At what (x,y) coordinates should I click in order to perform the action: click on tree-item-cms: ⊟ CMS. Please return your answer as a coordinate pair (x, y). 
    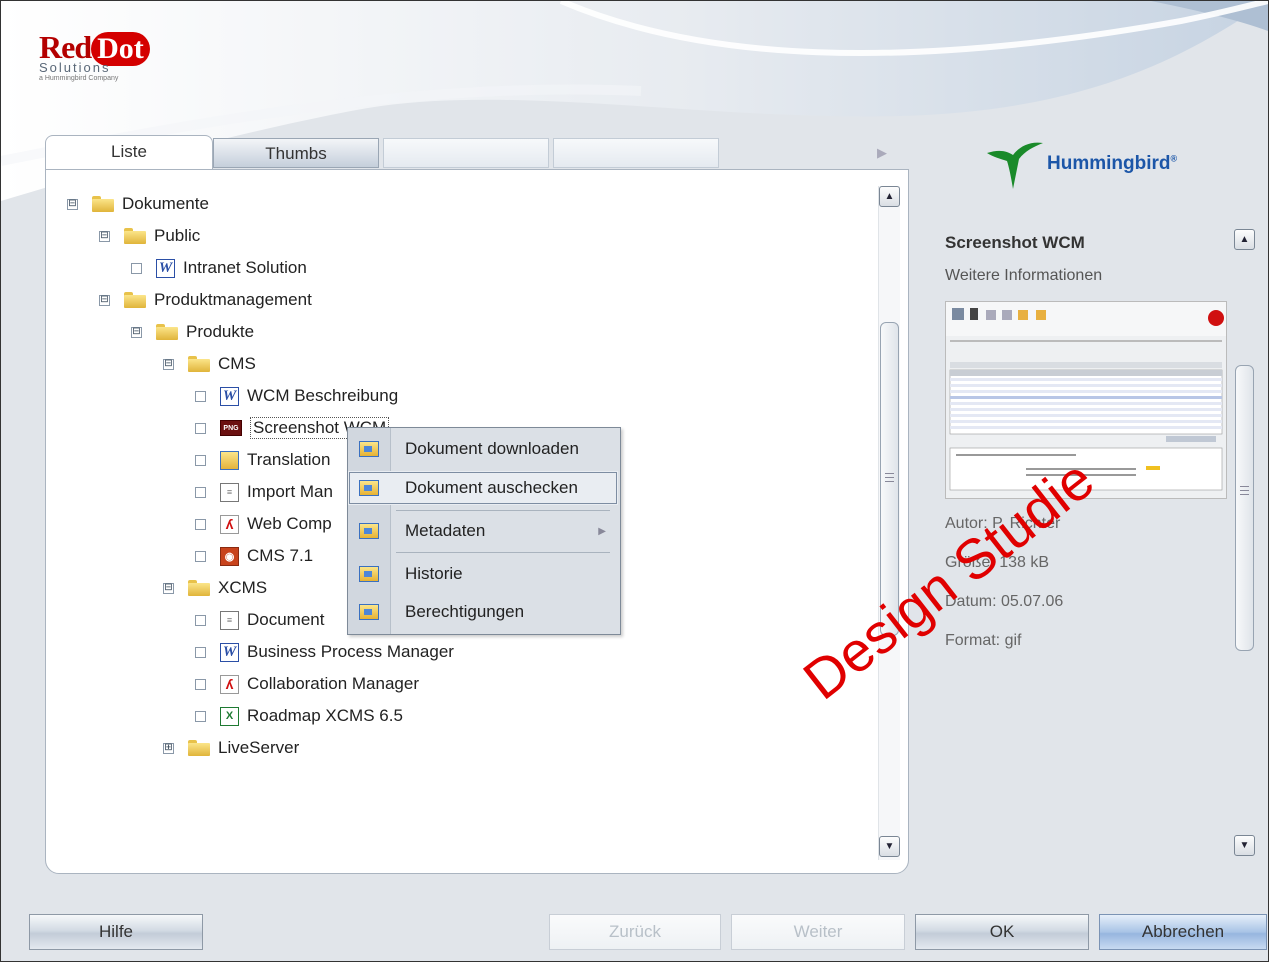
    Looking at the image, I should click on (209, 364).